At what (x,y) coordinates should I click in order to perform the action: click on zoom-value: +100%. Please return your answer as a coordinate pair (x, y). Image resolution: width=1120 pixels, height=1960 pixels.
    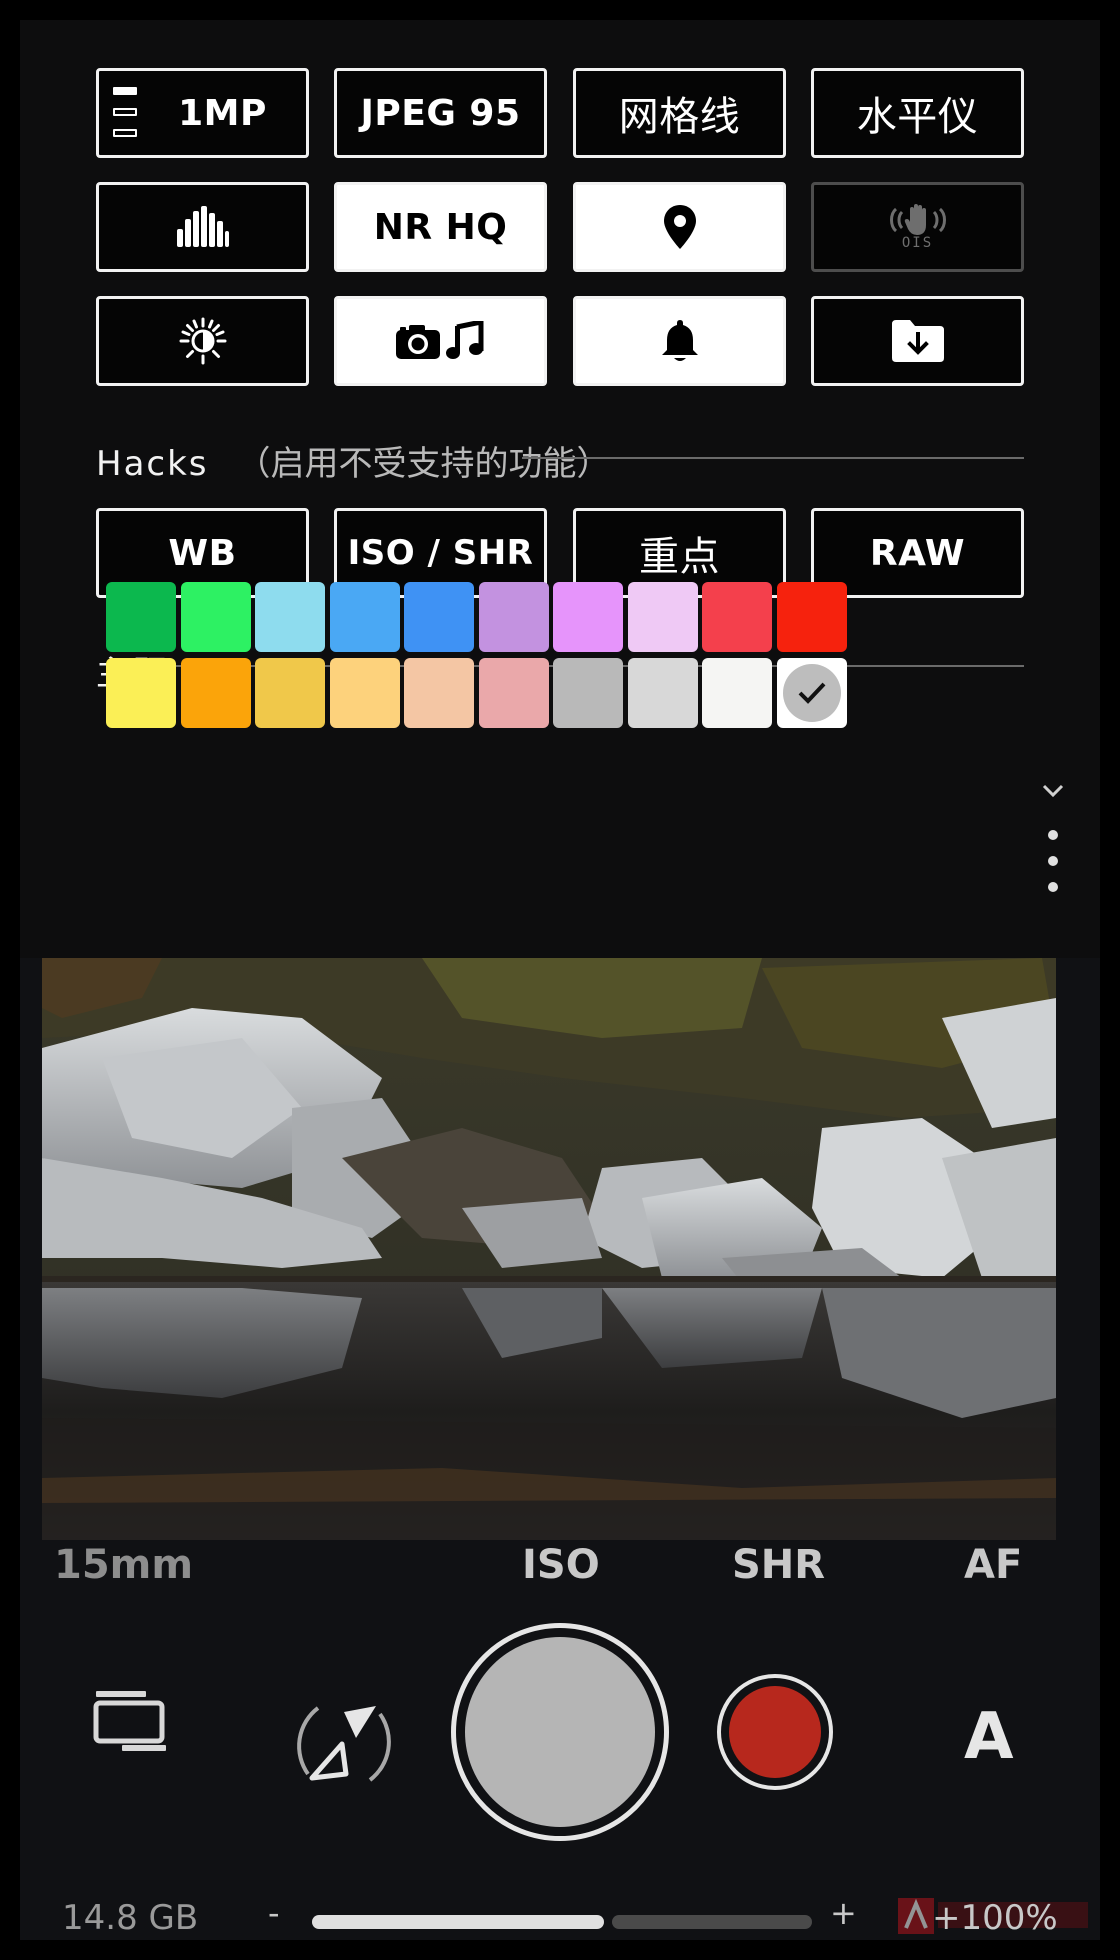
    Looking at the image, I should click on (995, 1918).